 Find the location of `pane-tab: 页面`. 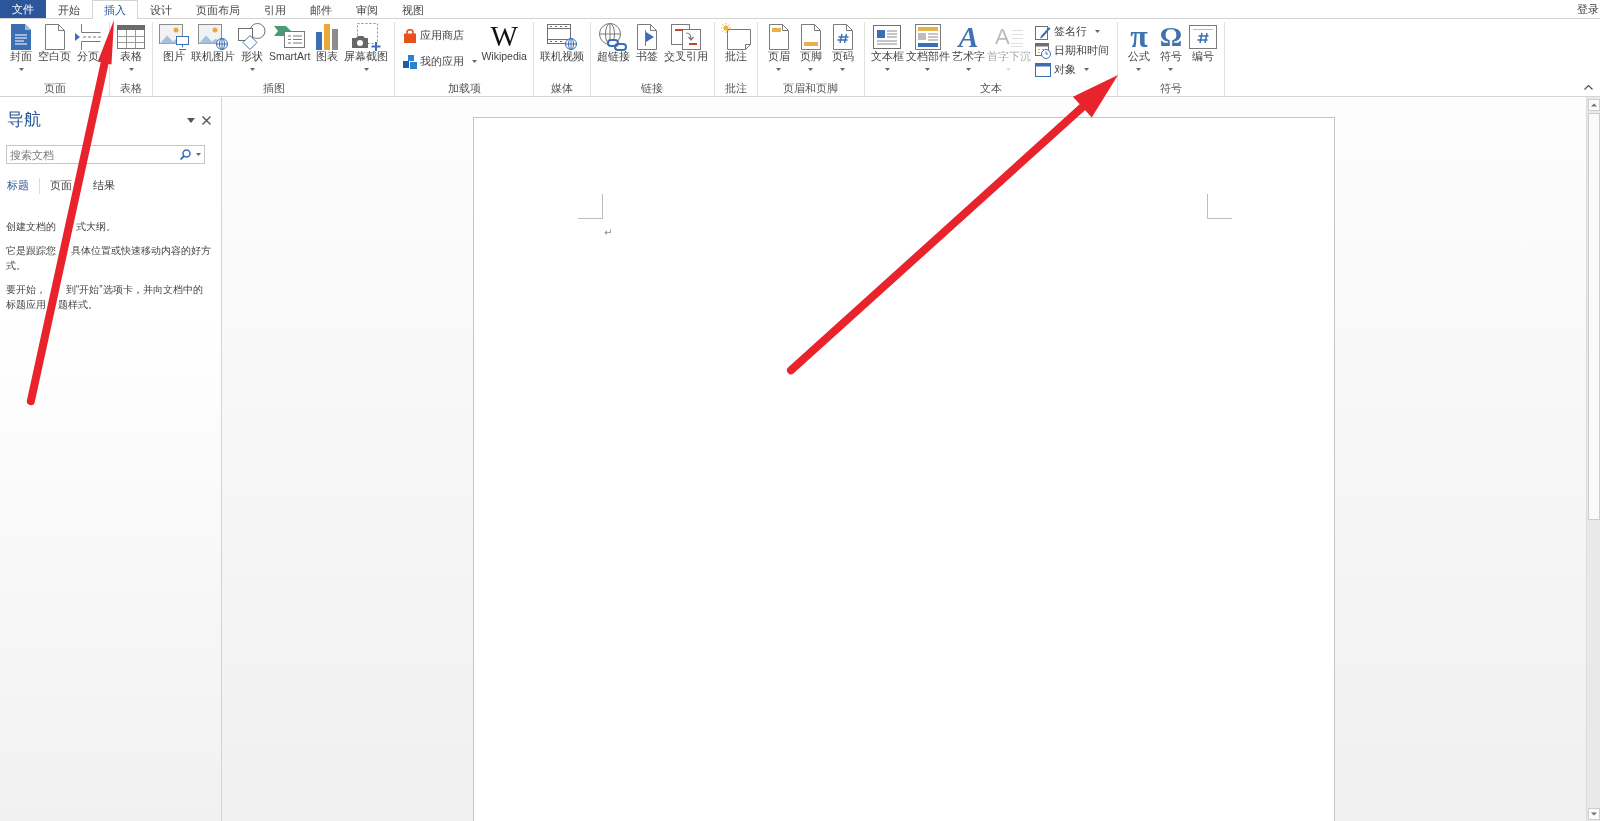

pane-tab: 页面 is located at coordinates (61, 185).